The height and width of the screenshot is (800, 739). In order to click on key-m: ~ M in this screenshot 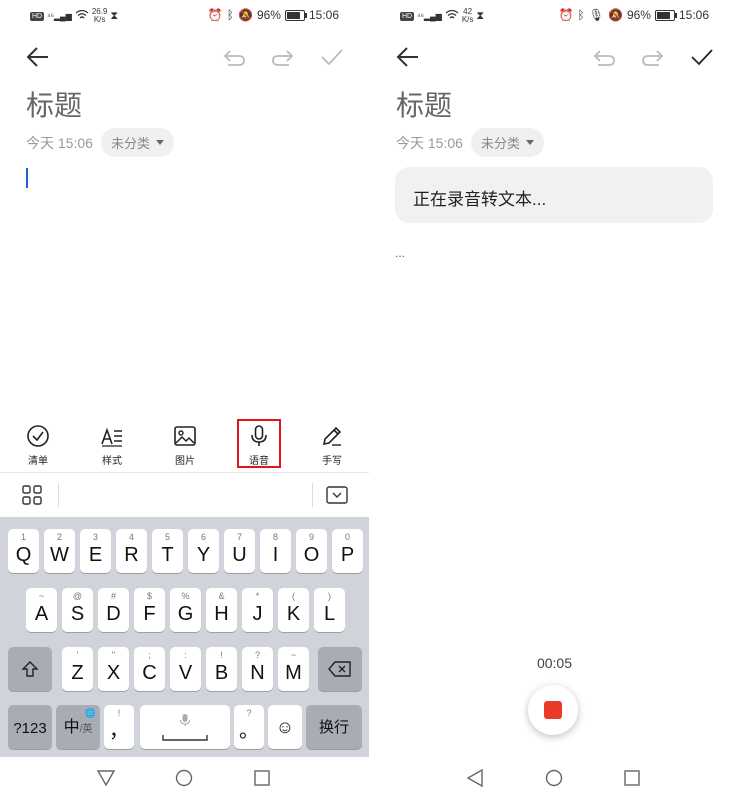, I will do `click(293, 669)`.